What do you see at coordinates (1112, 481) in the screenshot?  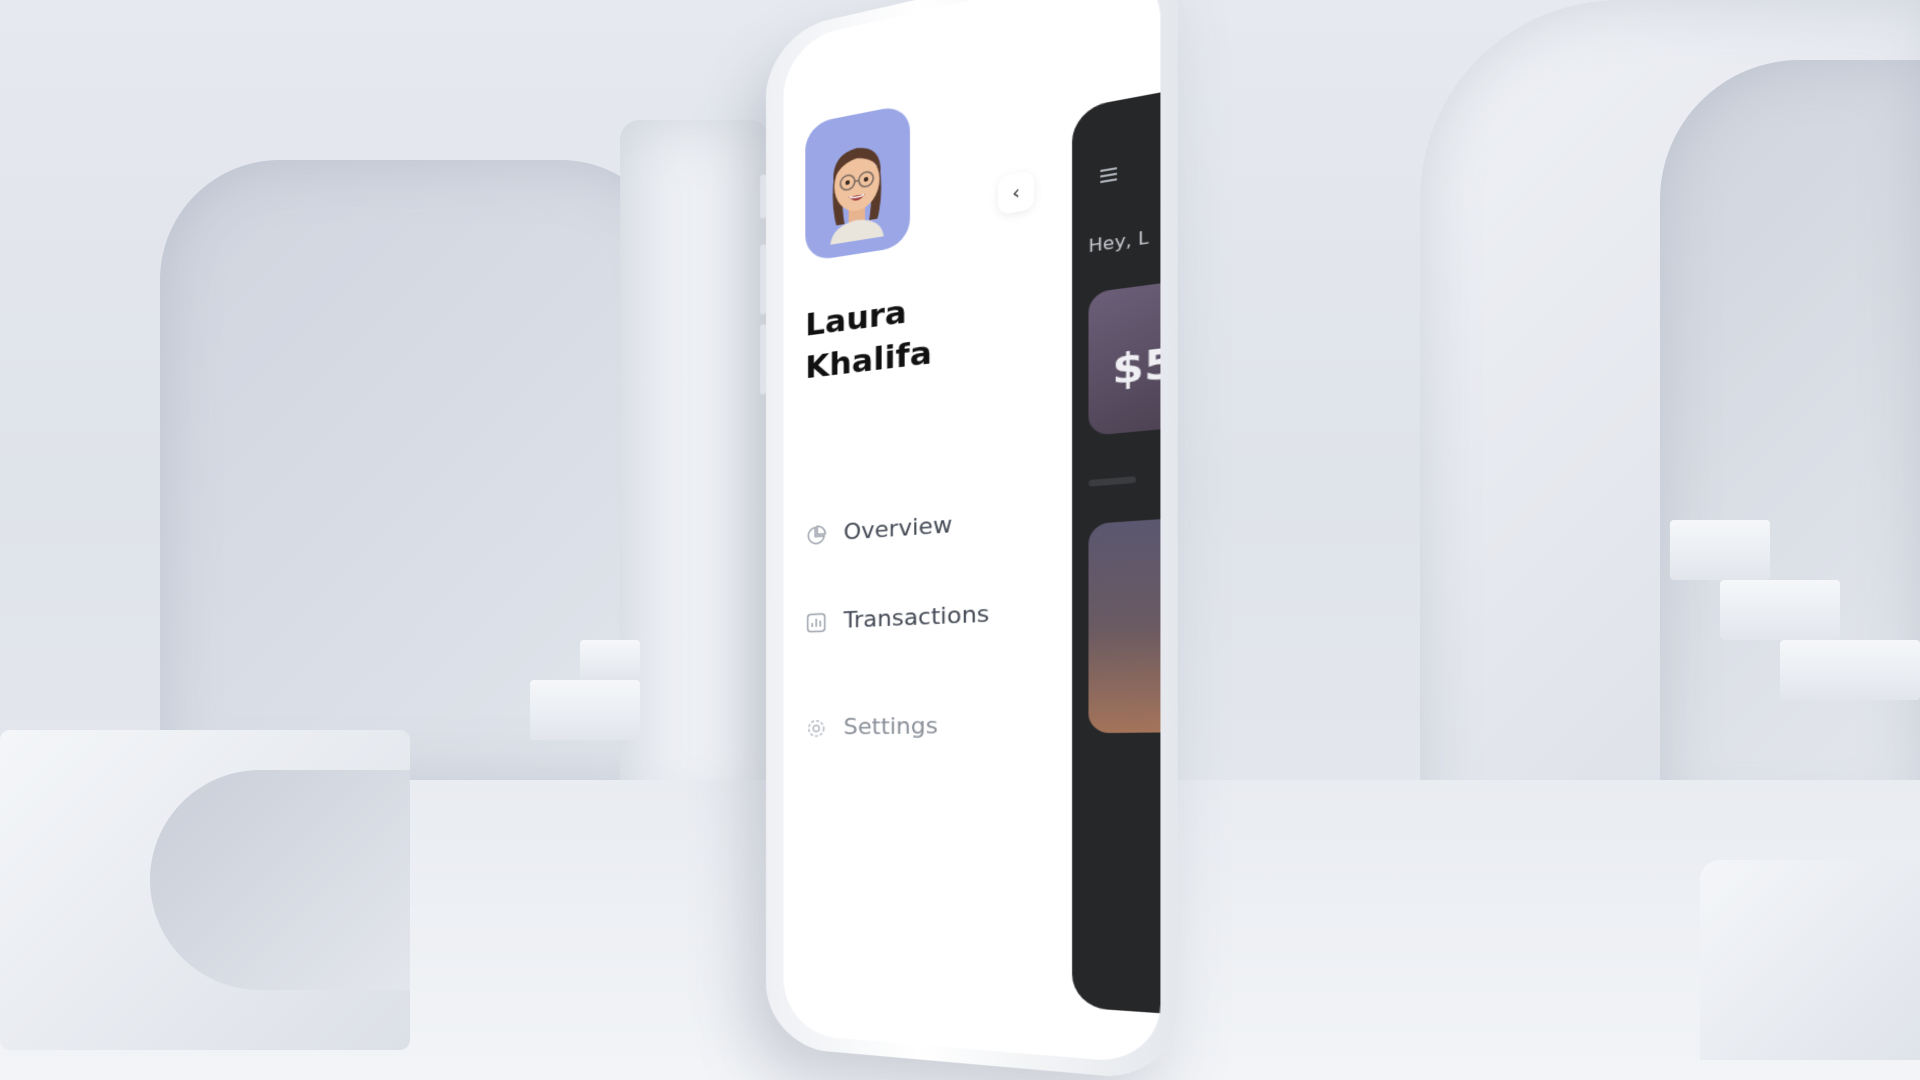 I see `section-label` at bounding box center [1112, 481].